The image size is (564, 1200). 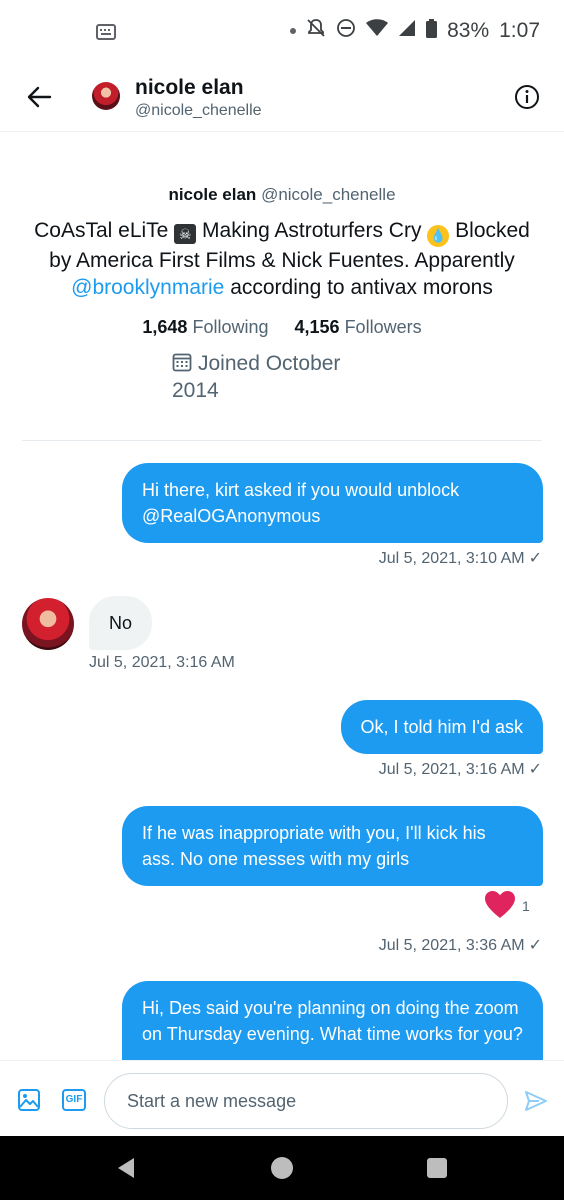 I want to click on mute-icon, so click(x=316, y=31).